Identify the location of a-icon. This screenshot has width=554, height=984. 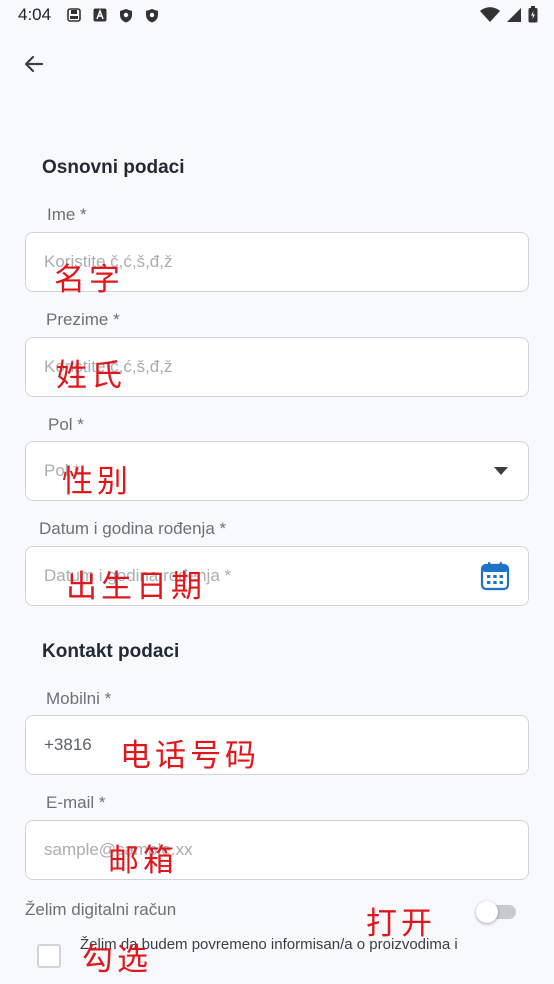
(100, 15).